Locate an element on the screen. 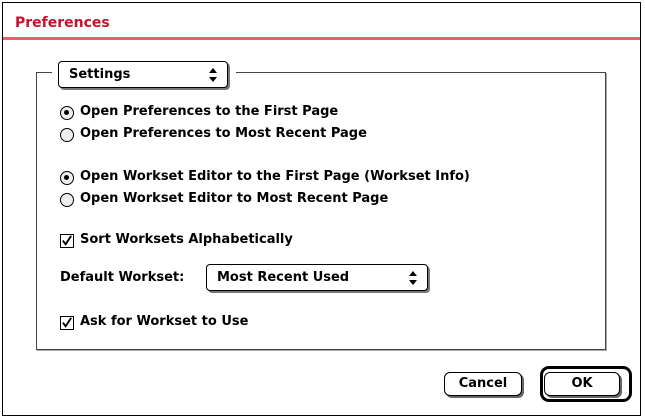 This screenshot has height=418, width=645. section-popup-menu: Settings is located at coordinates (143, 74).